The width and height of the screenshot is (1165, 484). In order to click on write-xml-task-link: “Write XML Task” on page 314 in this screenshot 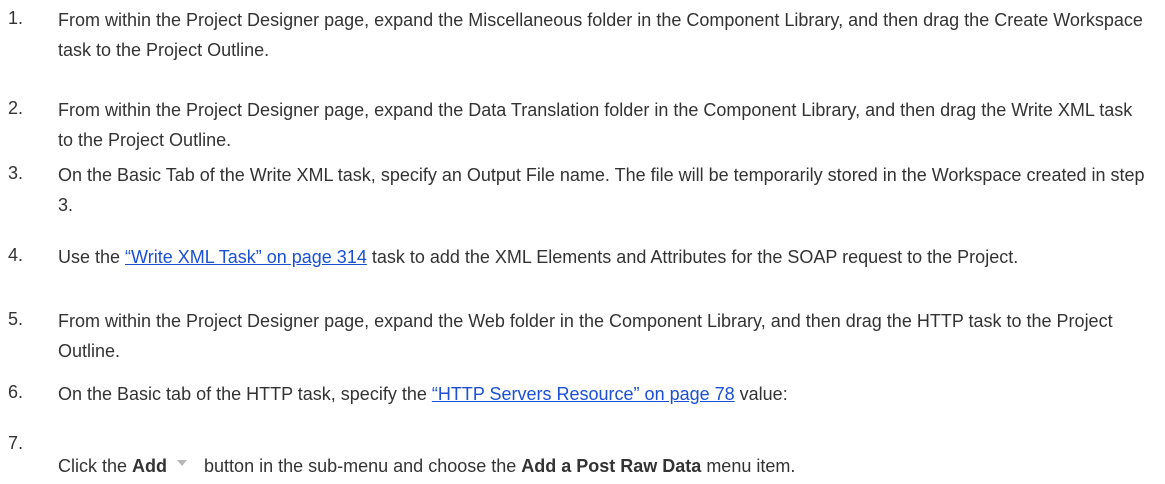, I will do `click(246, 257)`.